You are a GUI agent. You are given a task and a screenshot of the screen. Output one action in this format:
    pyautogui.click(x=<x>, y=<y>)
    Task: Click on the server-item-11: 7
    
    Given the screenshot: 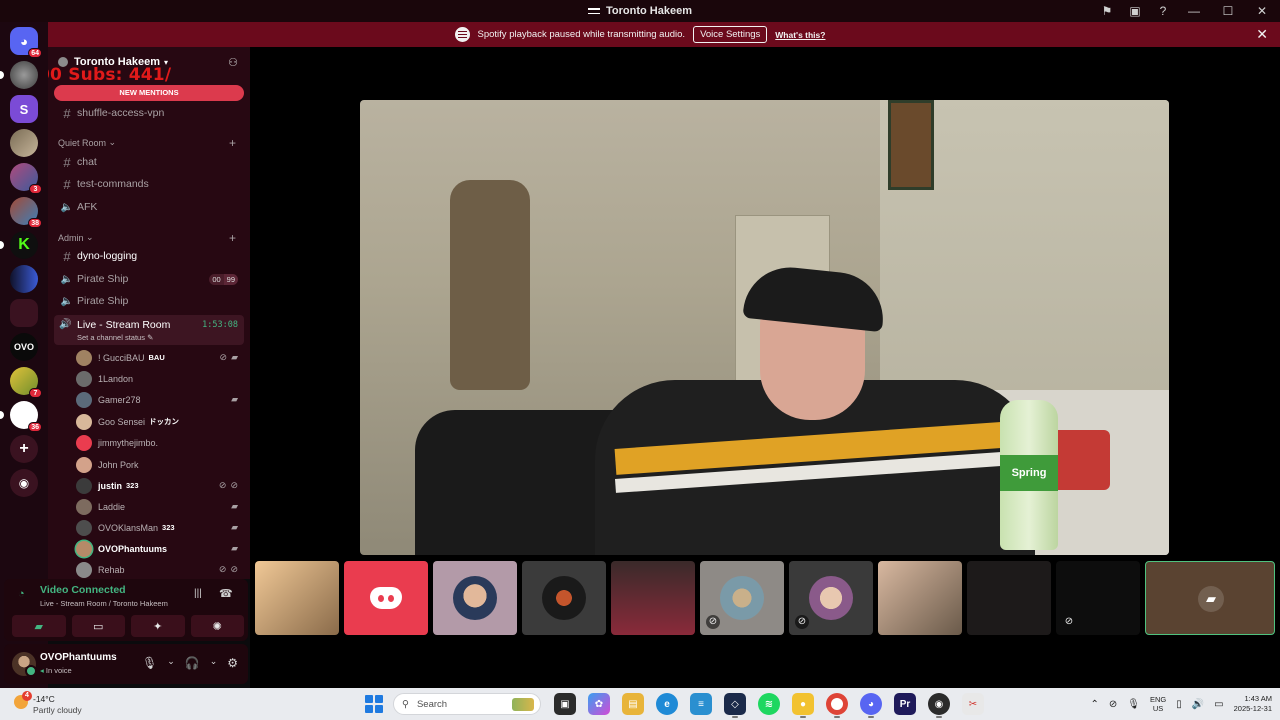 What is the action you would take?
    pyautogui.click(x=26, y=382)
    